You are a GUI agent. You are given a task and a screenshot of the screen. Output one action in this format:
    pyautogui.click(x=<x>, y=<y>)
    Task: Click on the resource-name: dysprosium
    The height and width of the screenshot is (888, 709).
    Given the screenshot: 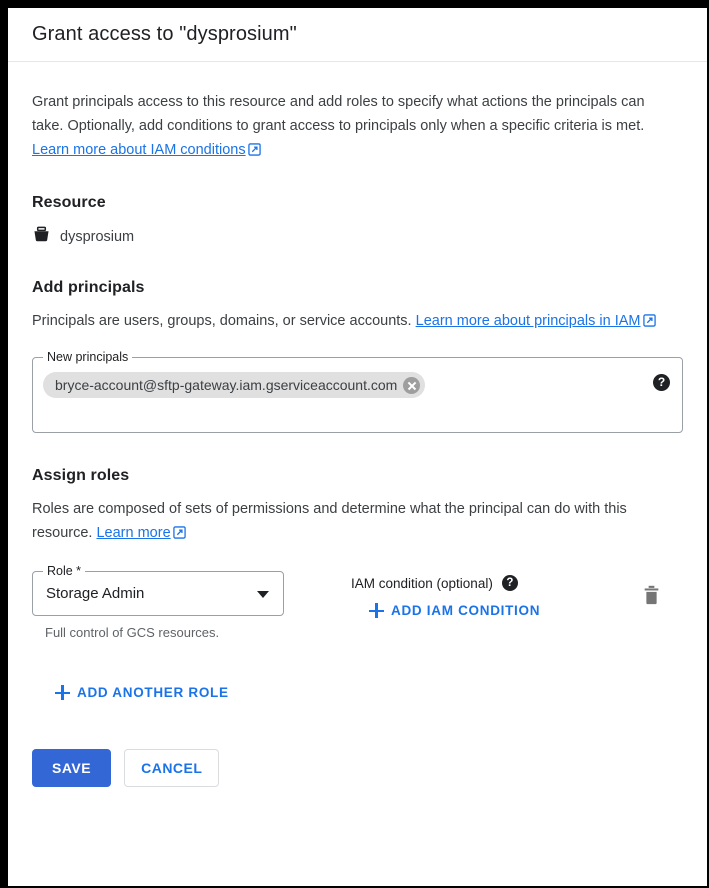 What is the action you would take?
    pyautogui.click(x=97, y=237)
    